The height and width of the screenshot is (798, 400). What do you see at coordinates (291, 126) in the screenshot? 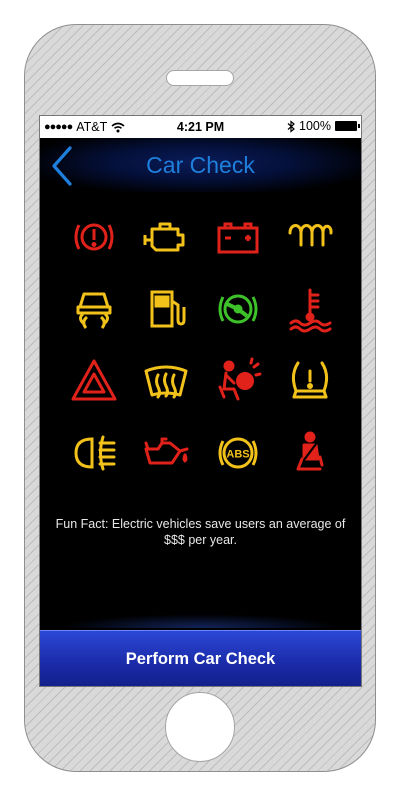
I see `bluetooth-icon` at bounding box center [291, 126].